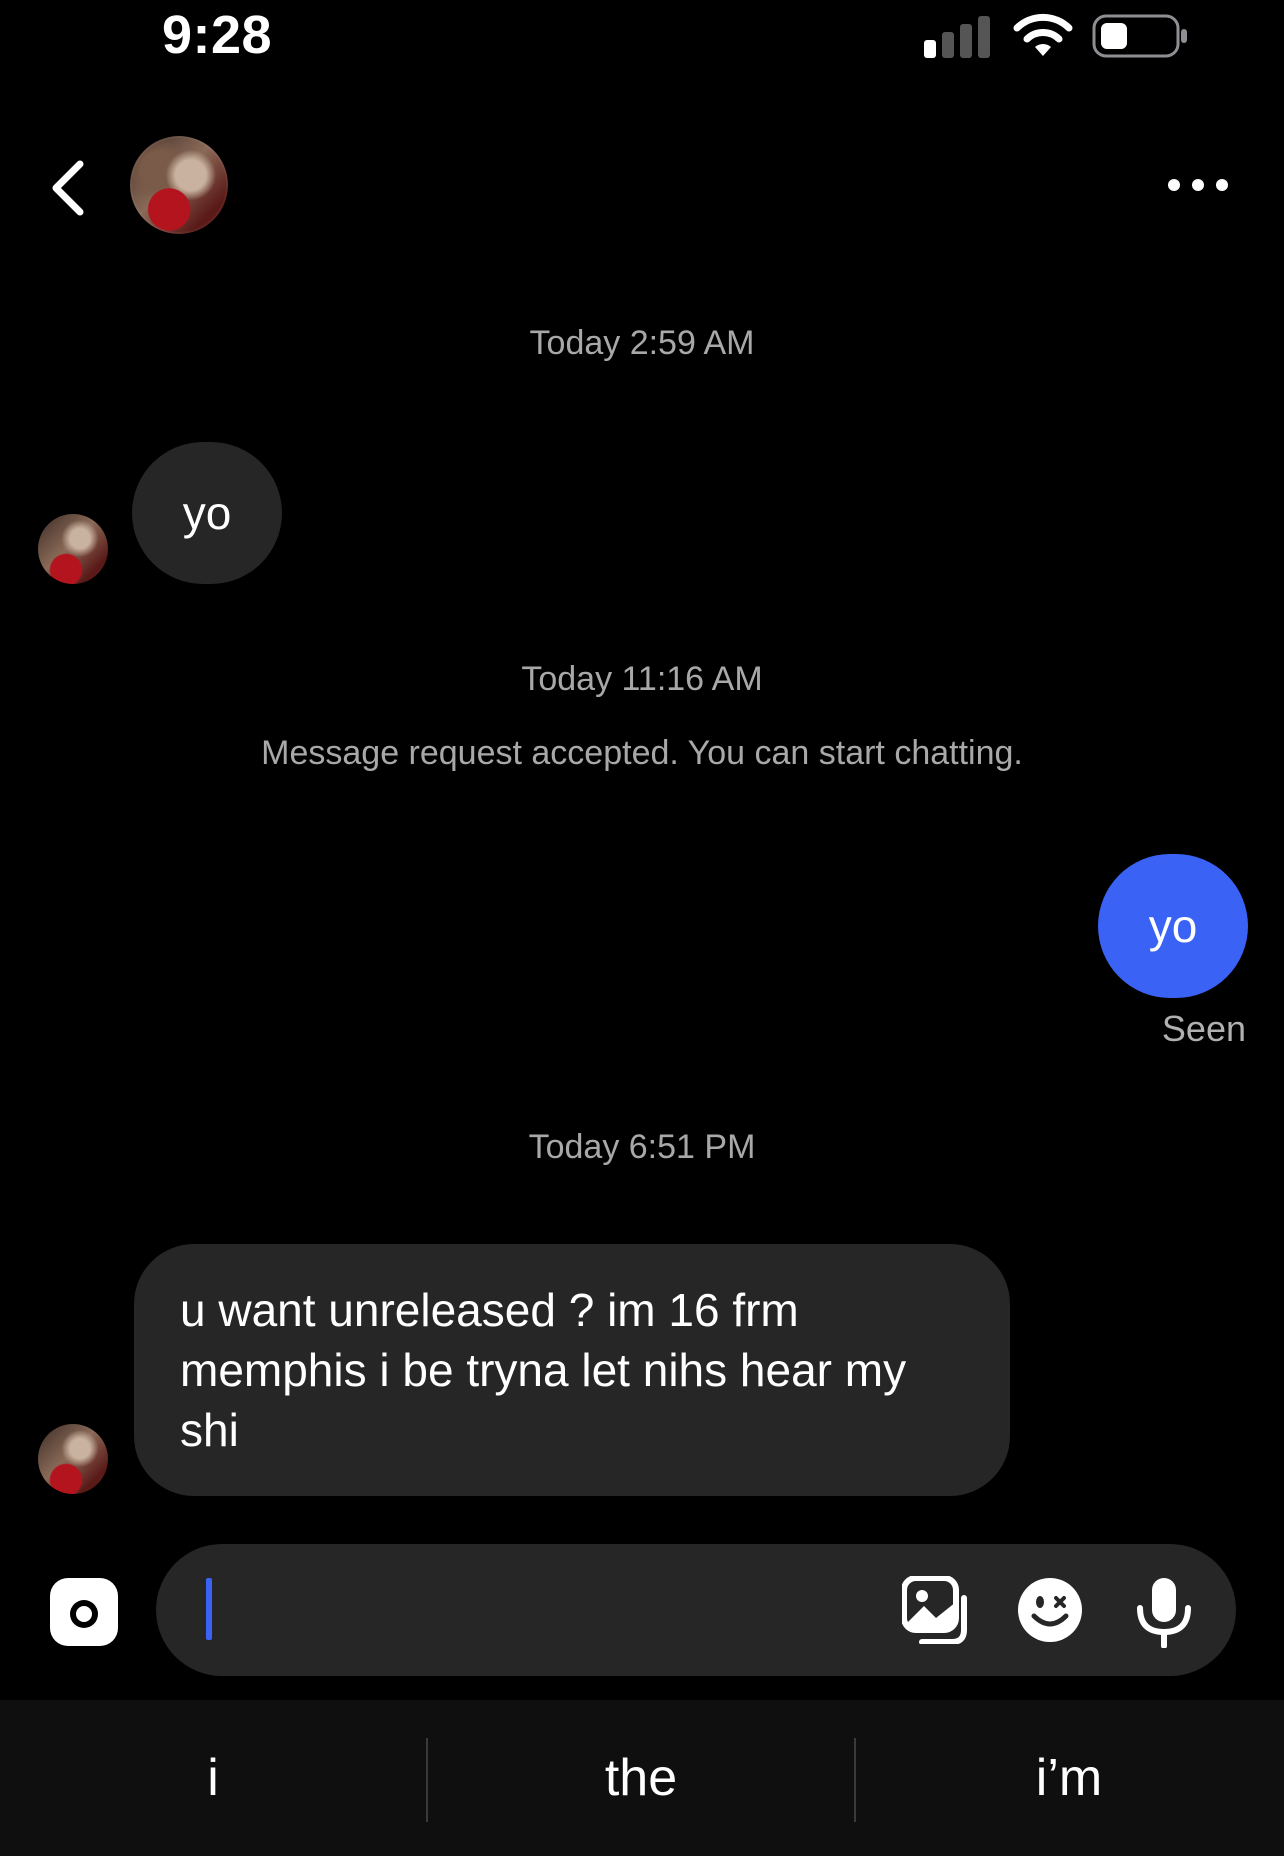 This screenshot has width=1284, height=1856. What do you see at coordinates (1043, 34) in the screenshot?
I see `wifi-icon` at bounding box center [1043, 34].